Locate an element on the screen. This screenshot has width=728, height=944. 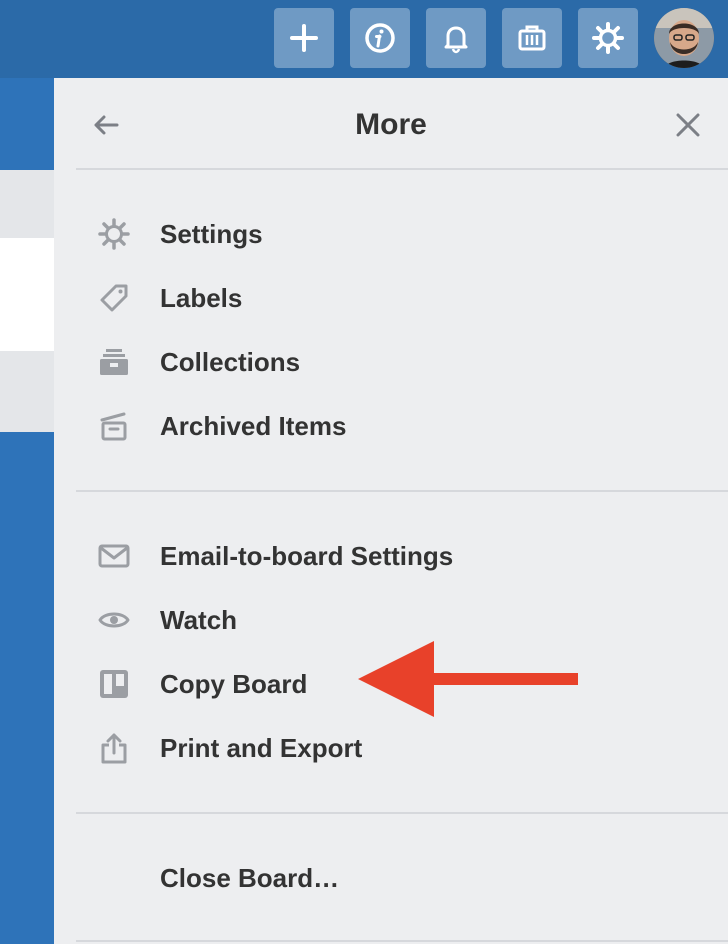
menu-item-label: Archived Items is located at coordinates (253, 425).